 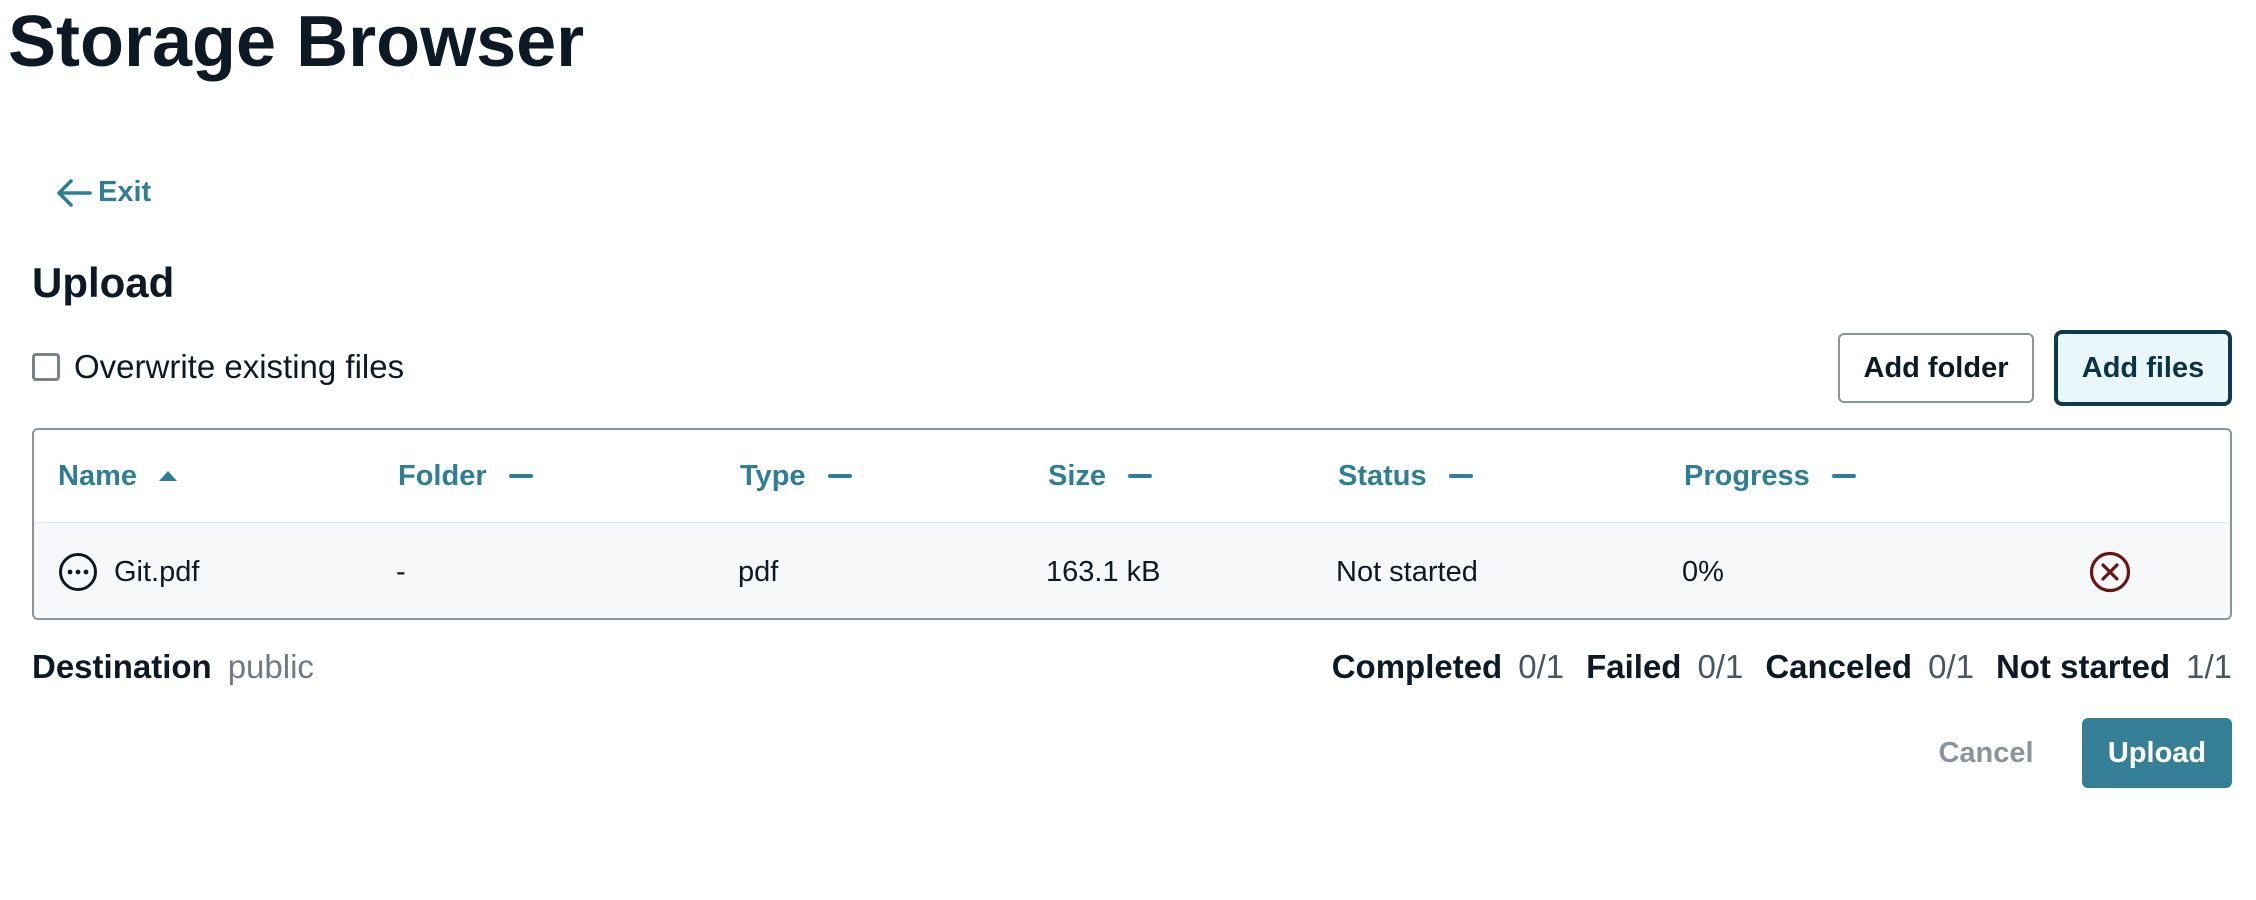 I want to click on page-title: Storage Browser, so click(x=296, y=42).